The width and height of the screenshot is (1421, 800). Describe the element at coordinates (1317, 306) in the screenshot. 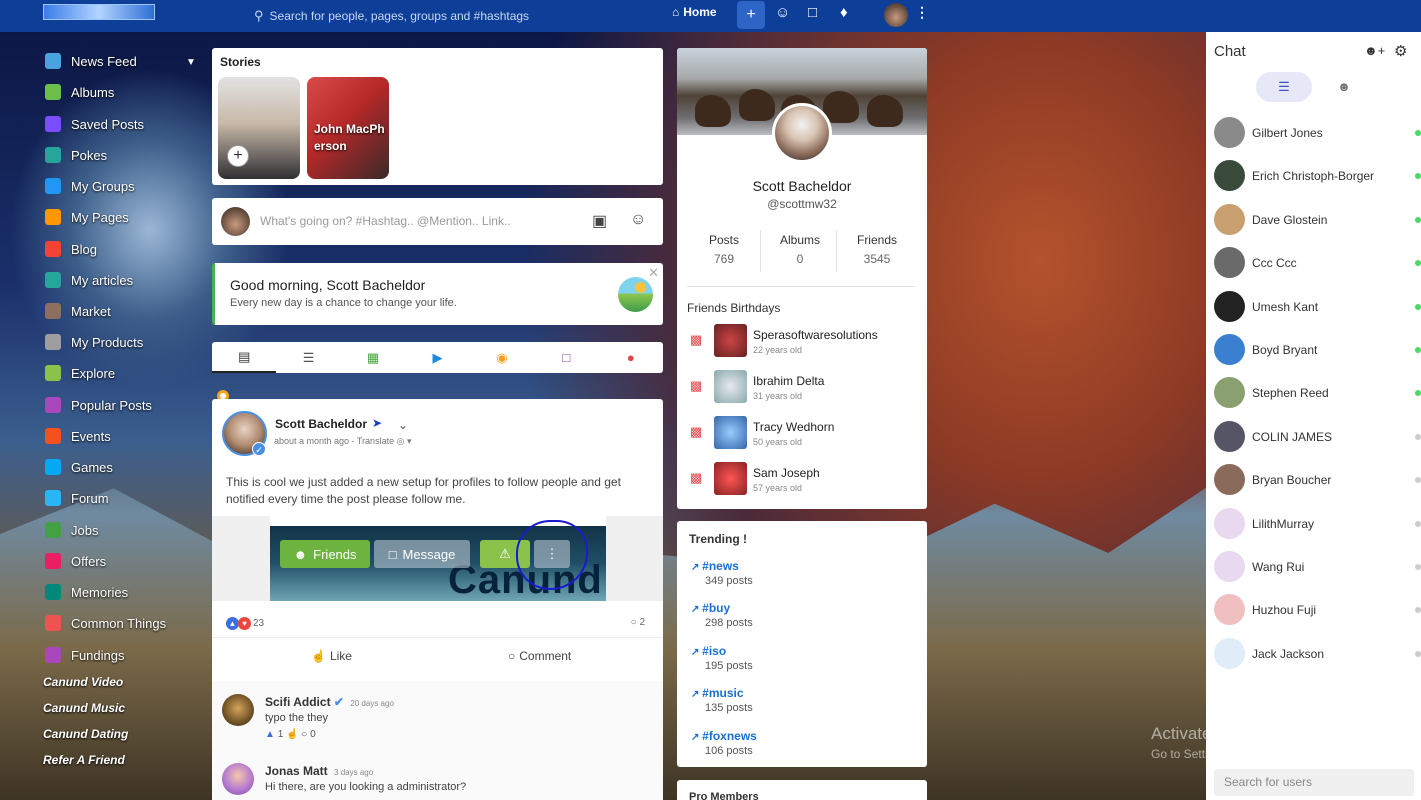

I see `chat-user: Umesh Kant` at that location.